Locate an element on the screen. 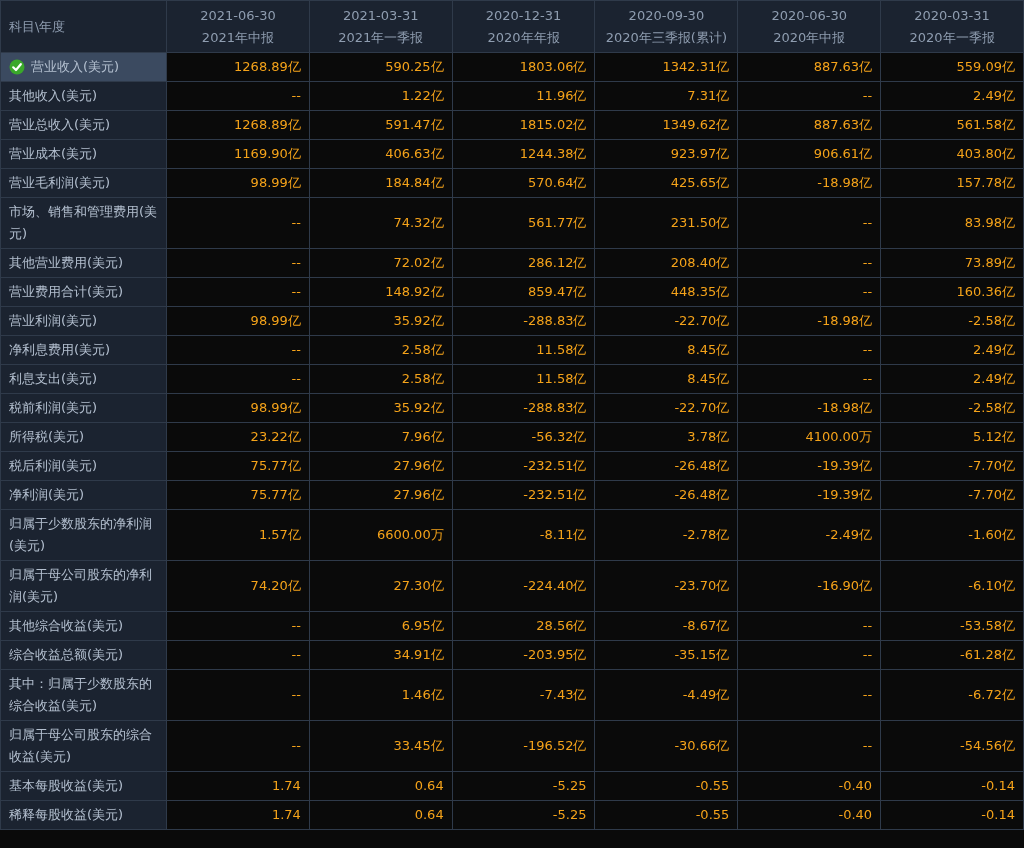 Image resolution: width=1024 pixels, height=848 pixels. column-report: 2020年三季报(累计) is located at coordinates (666, 37).